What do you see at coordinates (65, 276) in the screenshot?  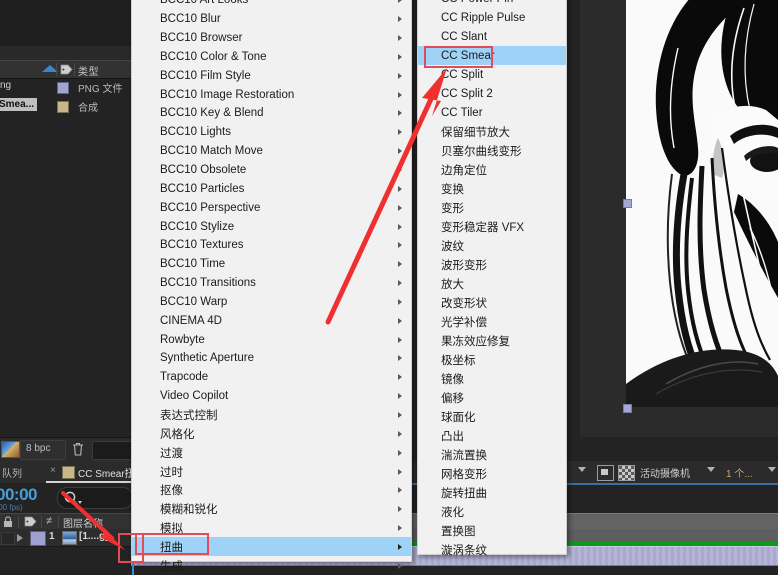 I see `project-list-empty-area` at bounding box center [65, 276].